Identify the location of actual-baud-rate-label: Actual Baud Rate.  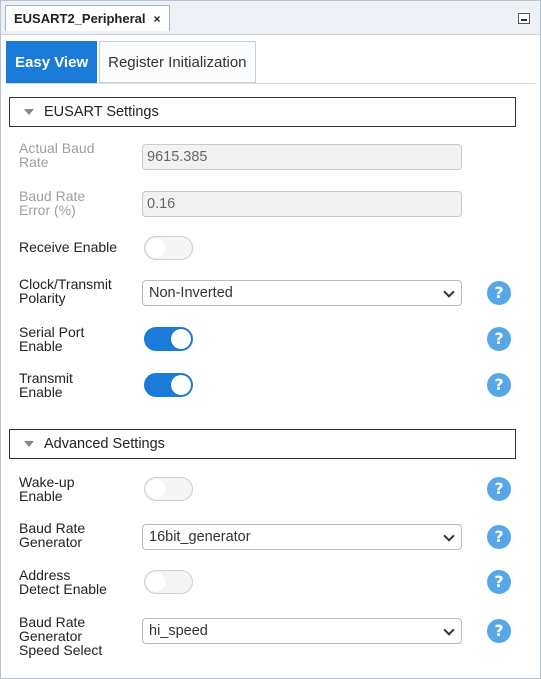
(57, 155).